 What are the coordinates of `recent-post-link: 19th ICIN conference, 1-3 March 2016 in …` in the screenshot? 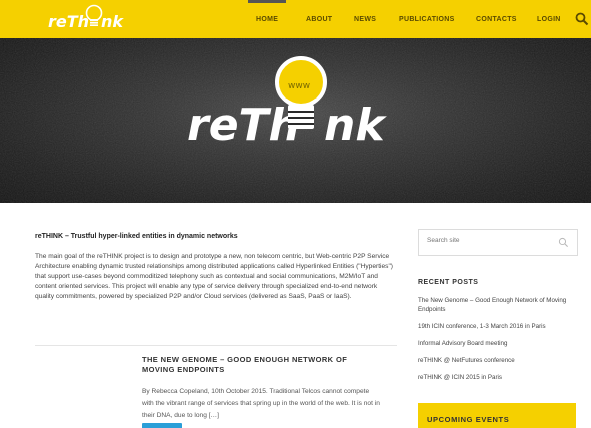 It's located at (500, 326).